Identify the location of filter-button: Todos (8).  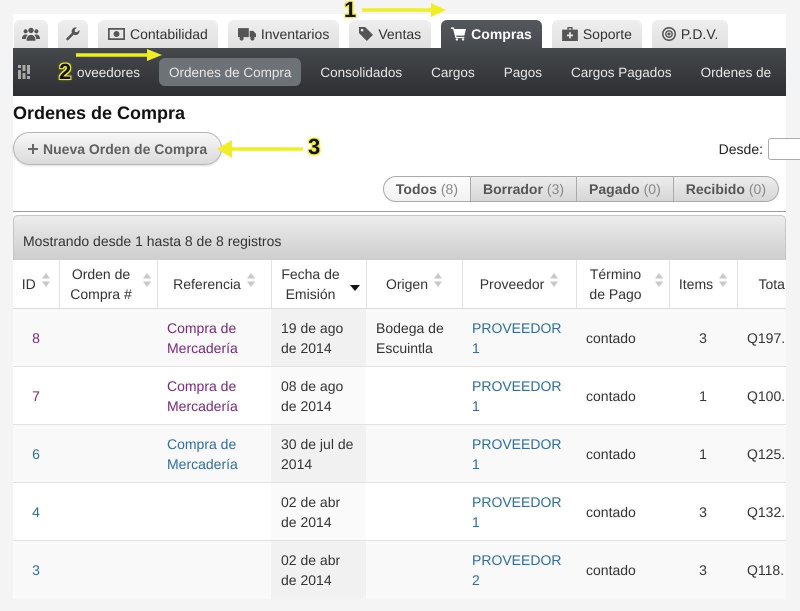
(427, 189).